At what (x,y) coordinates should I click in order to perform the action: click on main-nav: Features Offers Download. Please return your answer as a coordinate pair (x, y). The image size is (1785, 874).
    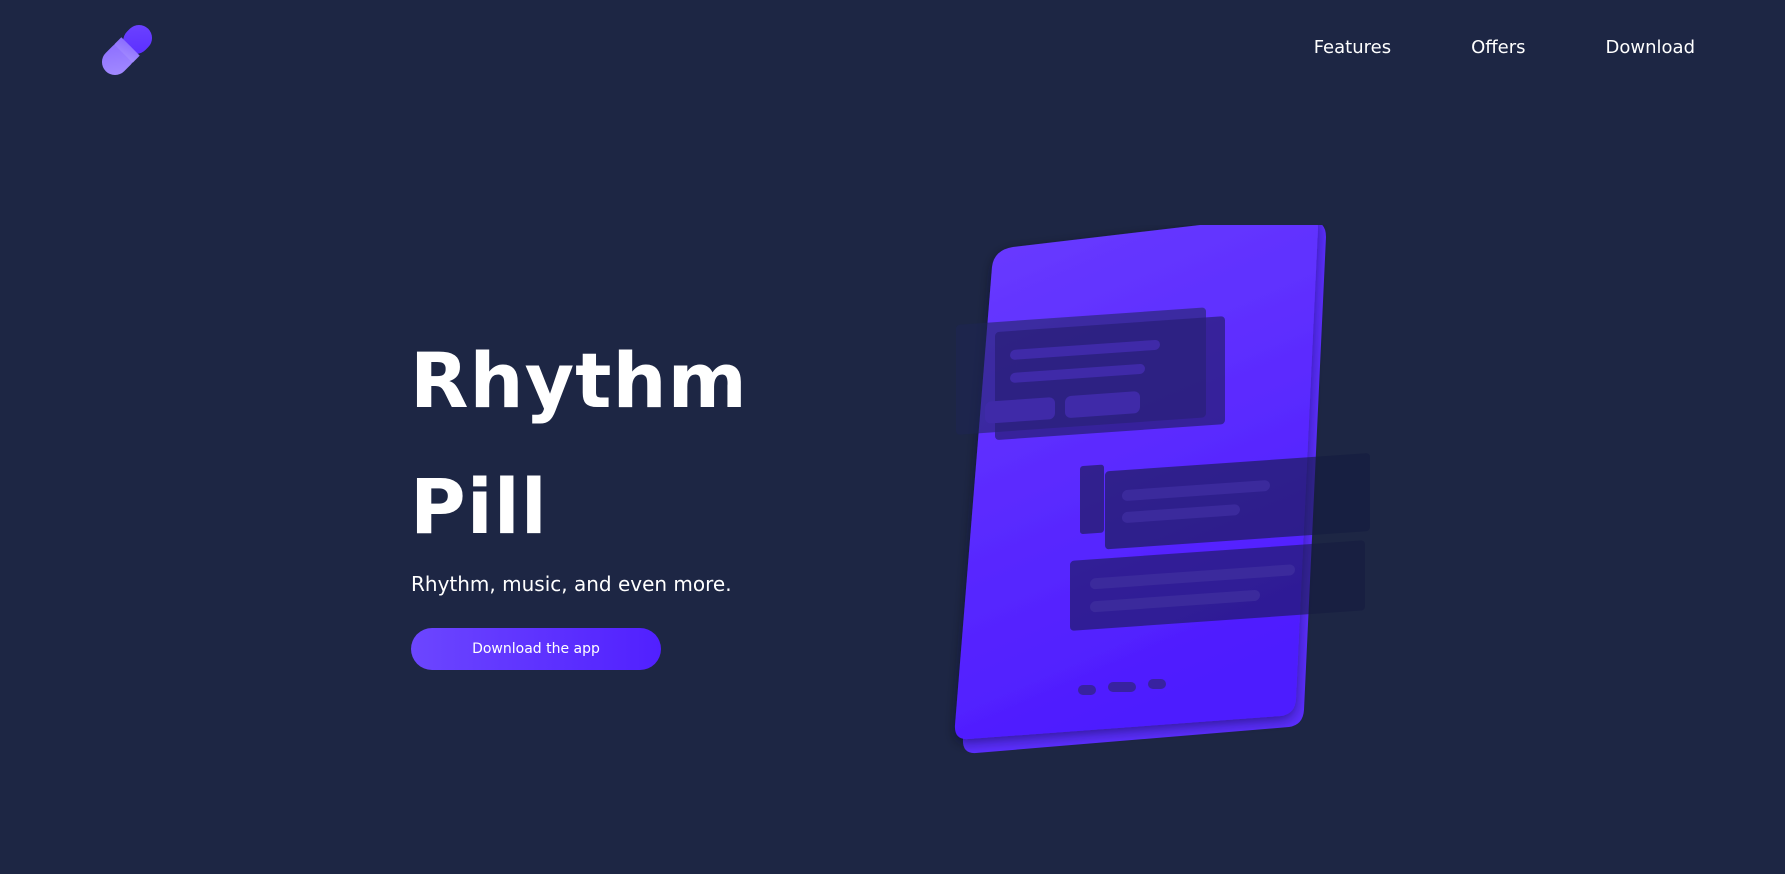
    Looking at the image, I should click on (1504, 47).